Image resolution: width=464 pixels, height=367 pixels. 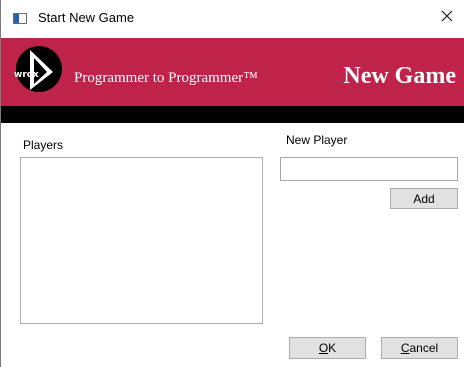 What do you see at coordinates (232, 19) in the screenshot?
I see `title-bar: Start New Game` at bounding box center [232, 19].